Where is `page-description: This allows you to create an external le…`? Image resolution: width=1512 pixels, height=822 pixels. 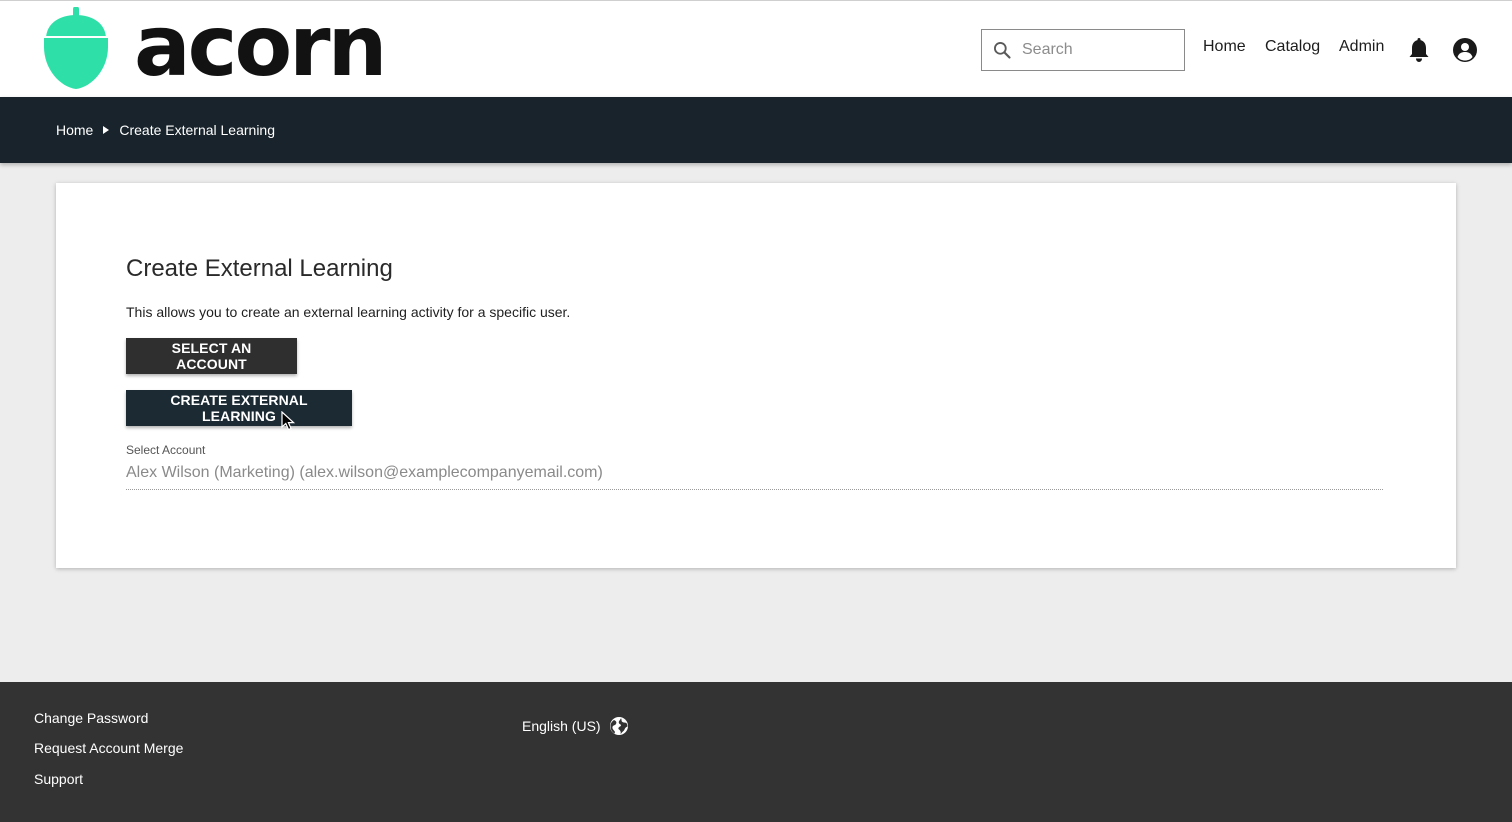 page-description: This allows you to create an external le… is located at coordinates (348, 312).